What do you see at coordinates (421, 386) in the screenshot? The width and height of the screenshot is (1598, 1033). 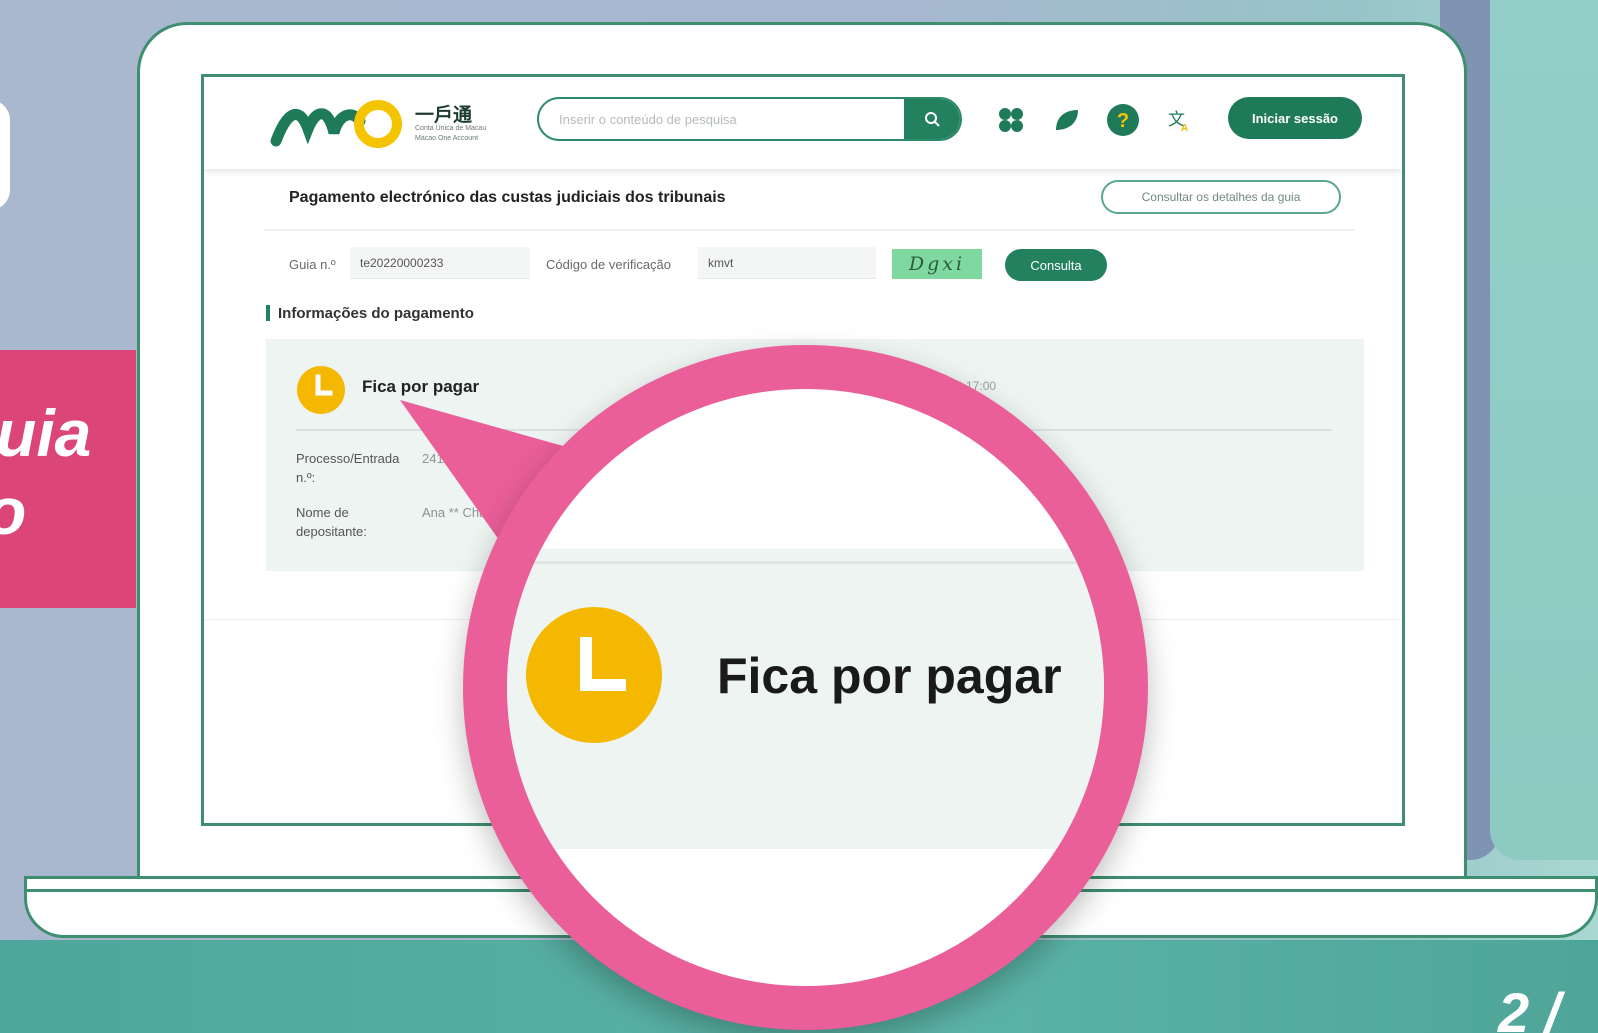 I see `payment-status: Fica por pagar` at bounding box center [421, 386].